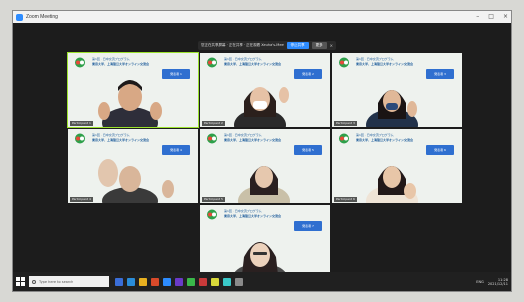 Image resolution: width=524 pixels, height=302 pixels. Describe the element at coordinates (345, 123) in the screenshot. I see `participant-name-label: Participant 3` at that location.